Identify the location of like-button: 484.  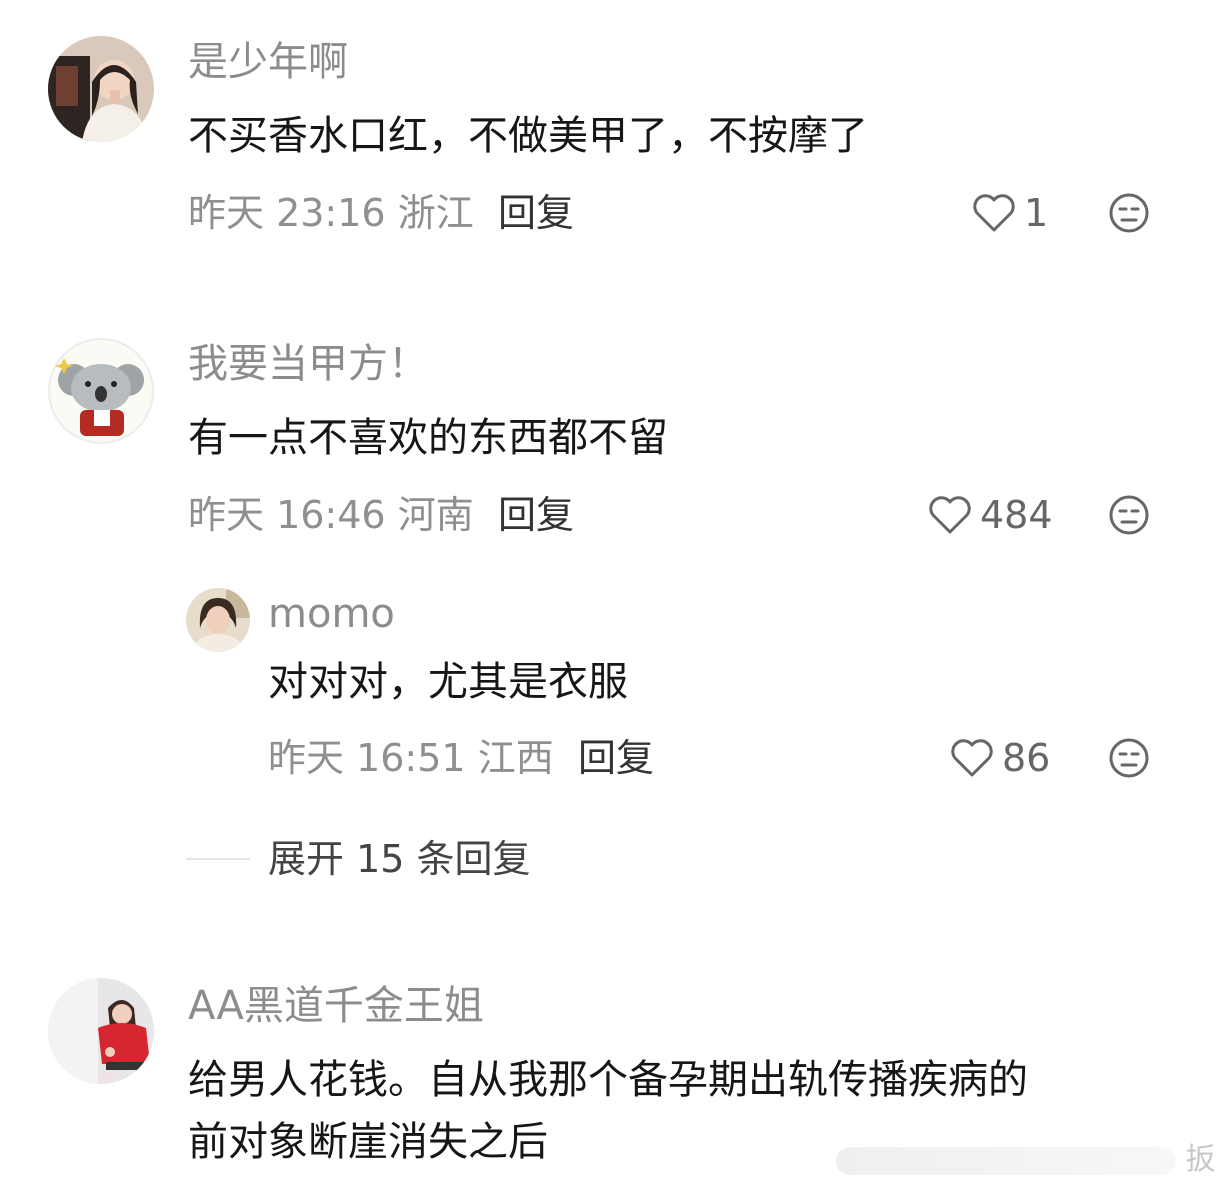
(990, 515).